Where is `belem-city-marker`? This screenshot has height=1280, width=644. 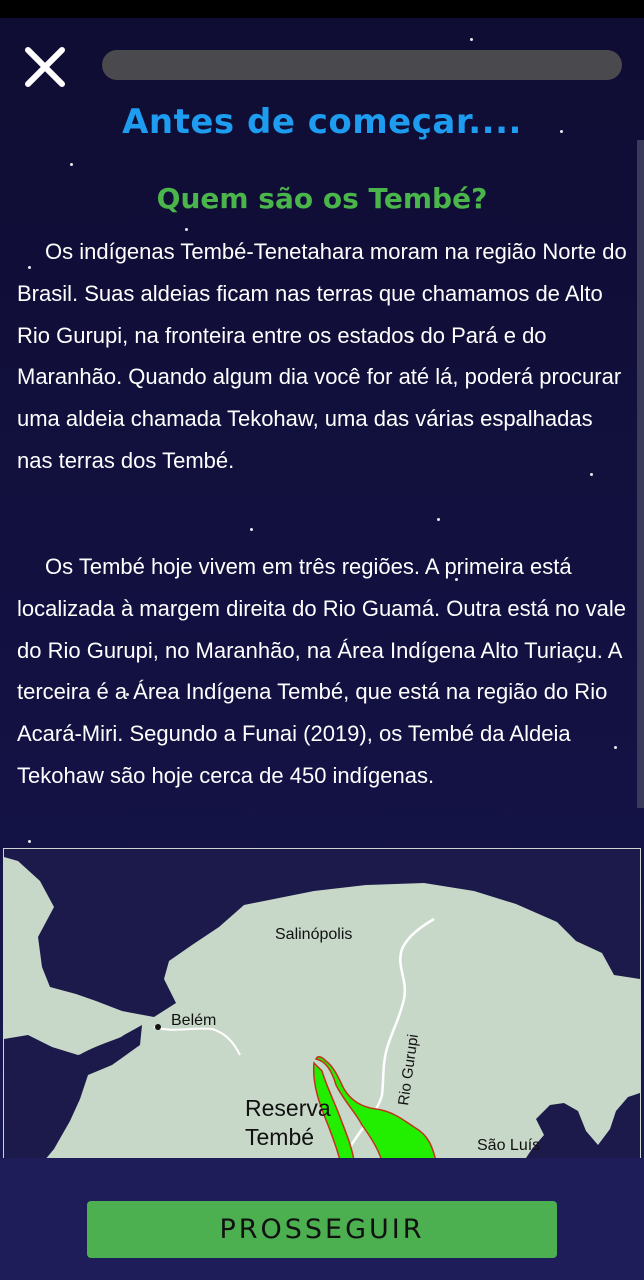
belem-city-marker is located at coordinates (158, 1027).